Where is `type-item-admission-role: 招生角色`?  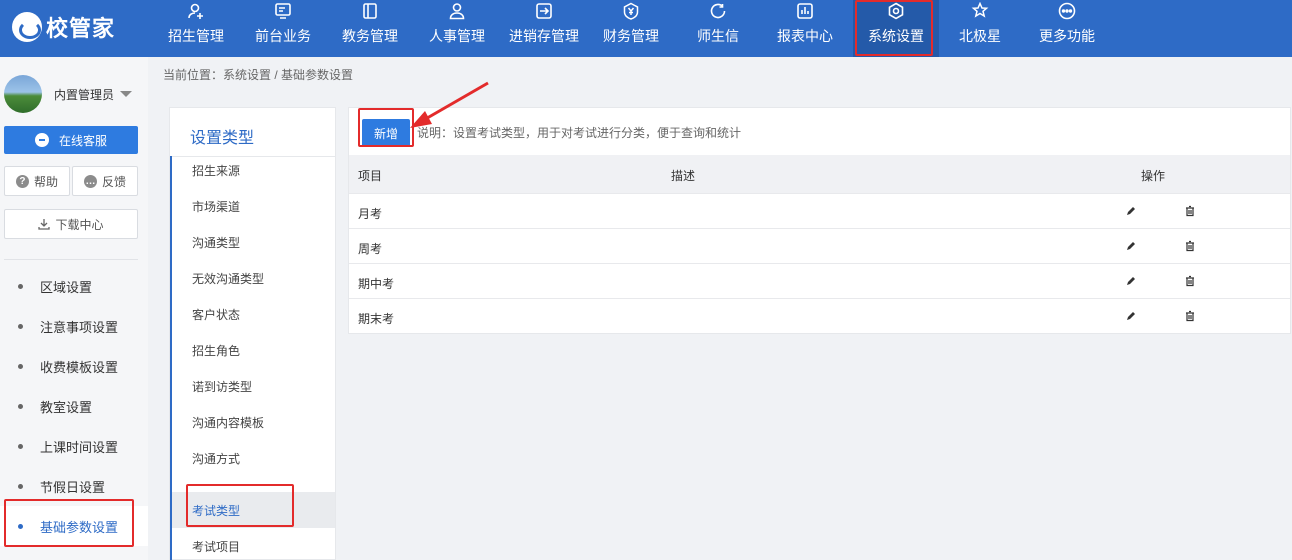
type-item-admission-role: 招生角色 is located at coordinates (253, 350).